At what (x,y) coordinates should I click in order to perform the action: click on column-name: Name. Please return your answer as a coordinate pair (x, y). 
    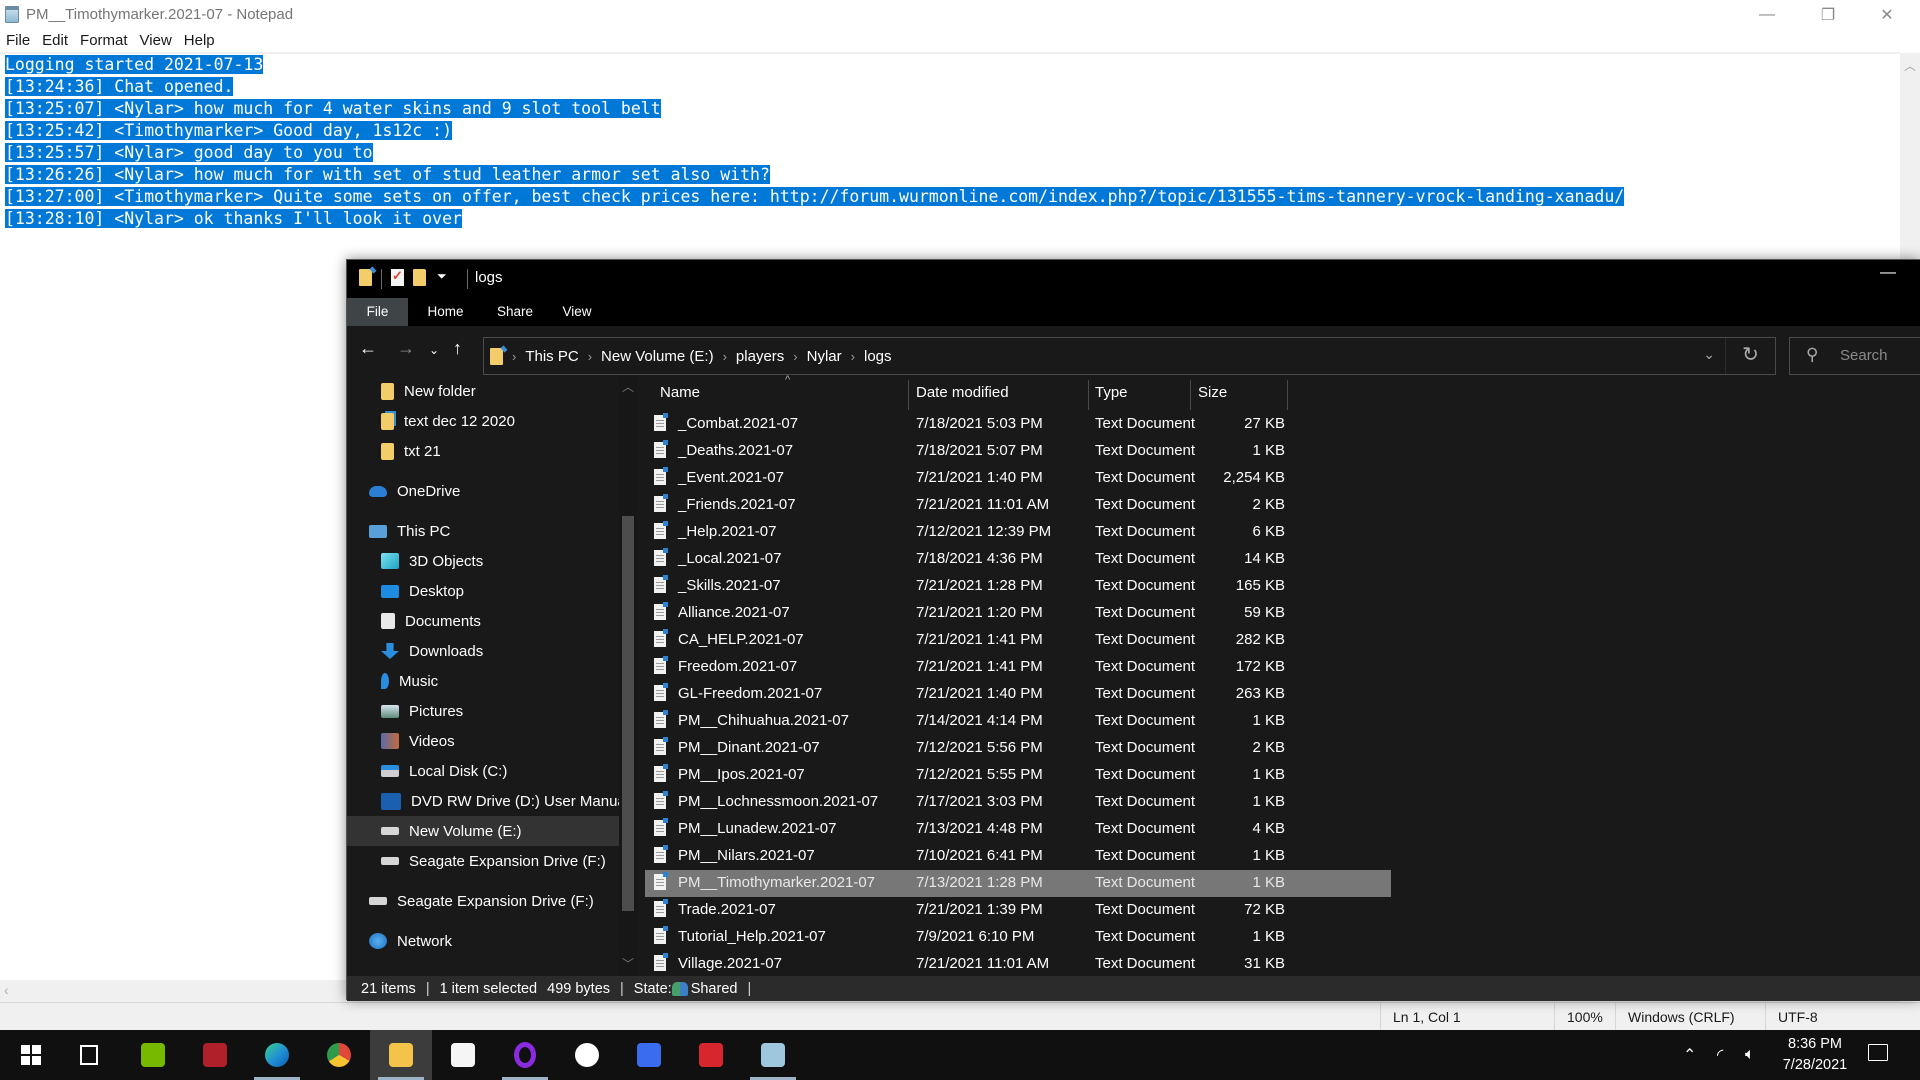
    Looking at the image, I should click on (680, 392).